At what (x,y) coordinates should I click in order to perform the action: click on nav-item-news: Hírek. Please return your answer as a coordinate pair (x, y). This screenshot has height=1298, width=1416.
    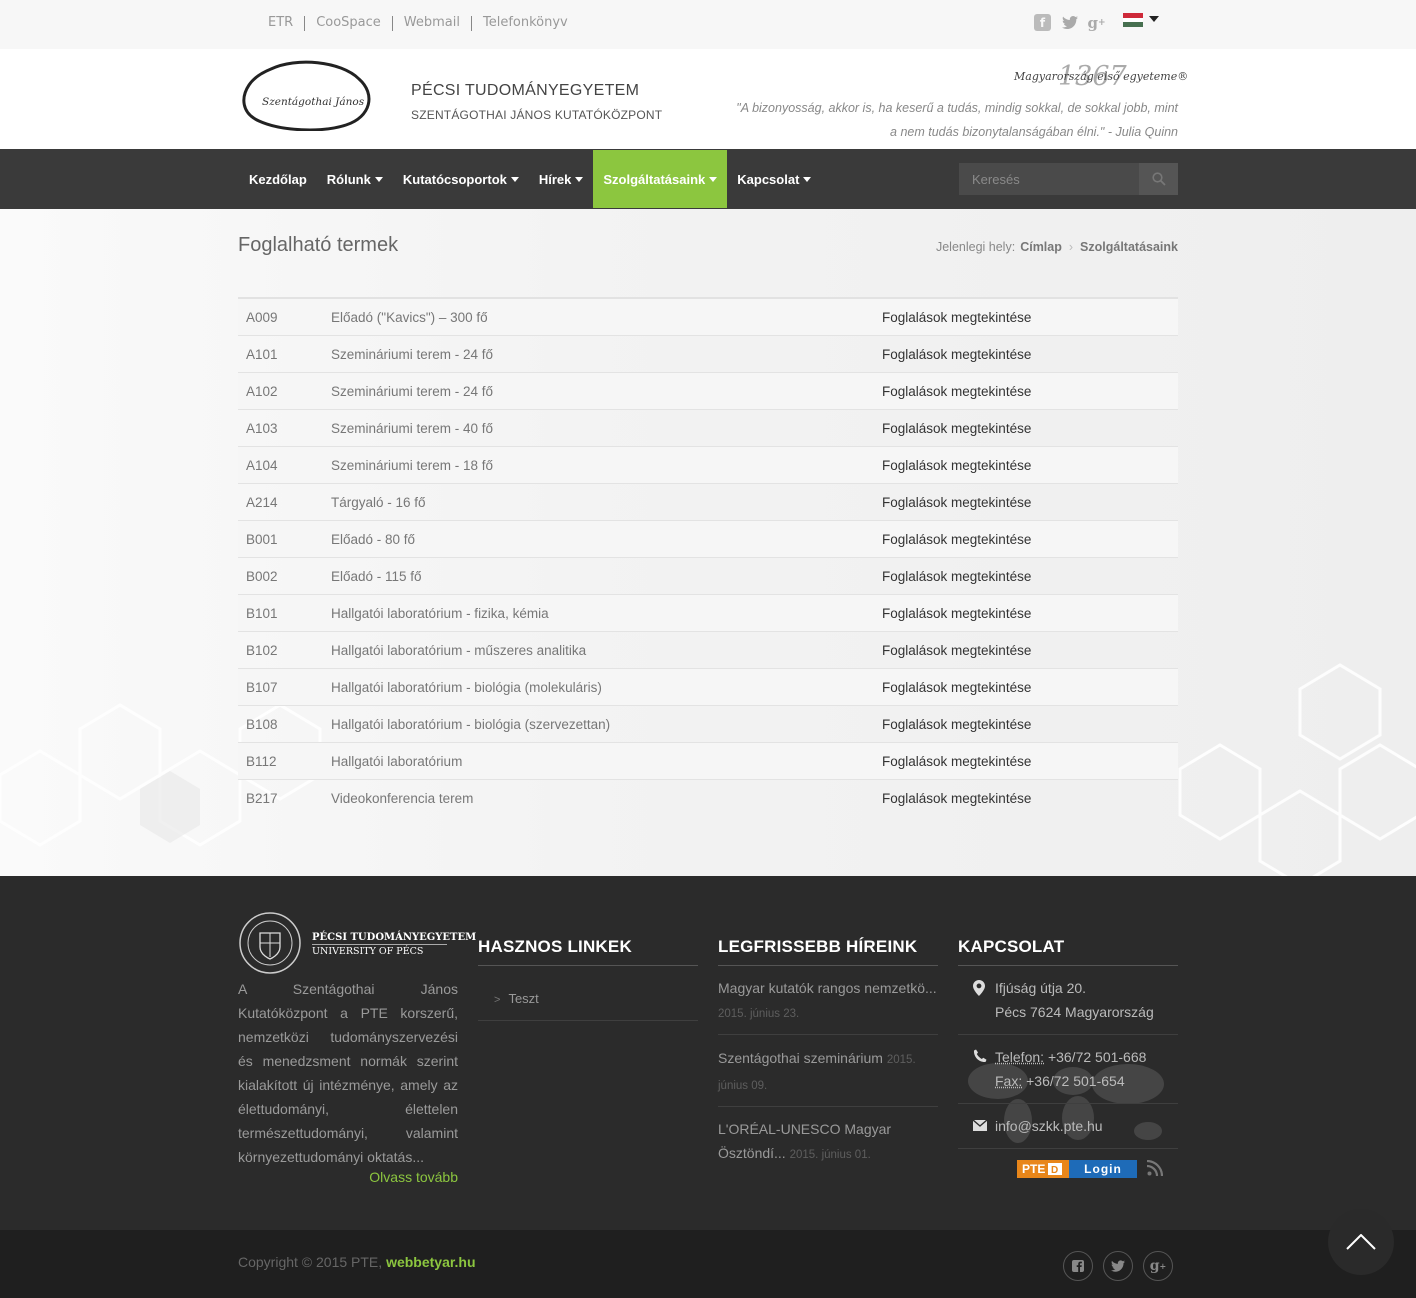
    Looking at the image, I should click on (561, 179).